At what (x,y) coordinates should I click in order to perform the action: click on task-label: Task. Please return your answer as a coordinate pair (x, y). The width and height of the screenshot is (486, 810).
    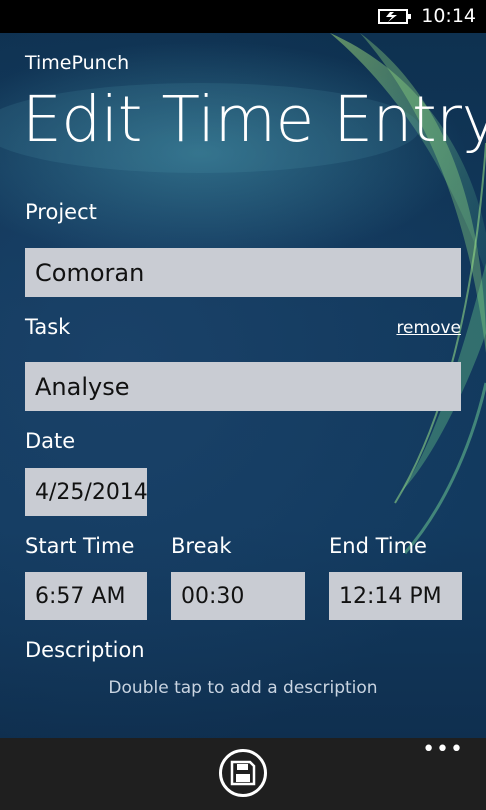
    Looking at the image, I should click on (48, 327).